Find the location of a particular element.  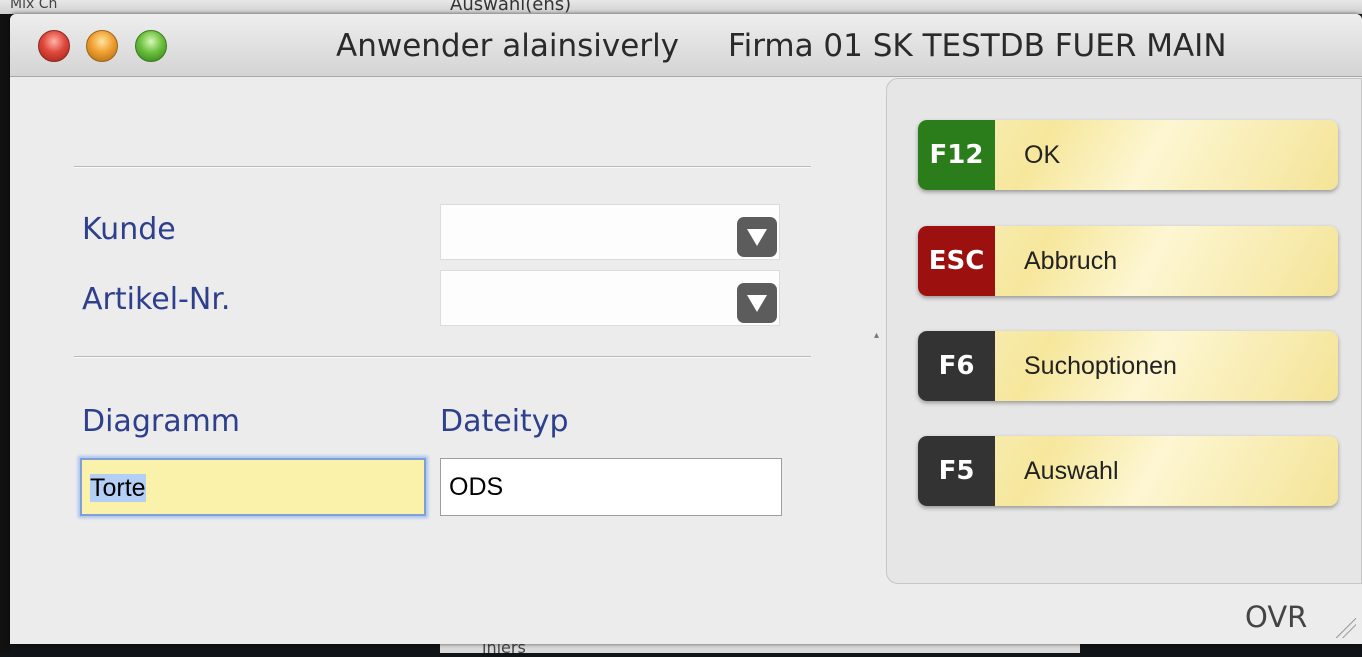

background-text: Auswahl(ens) is located at coordinates (511, 7).